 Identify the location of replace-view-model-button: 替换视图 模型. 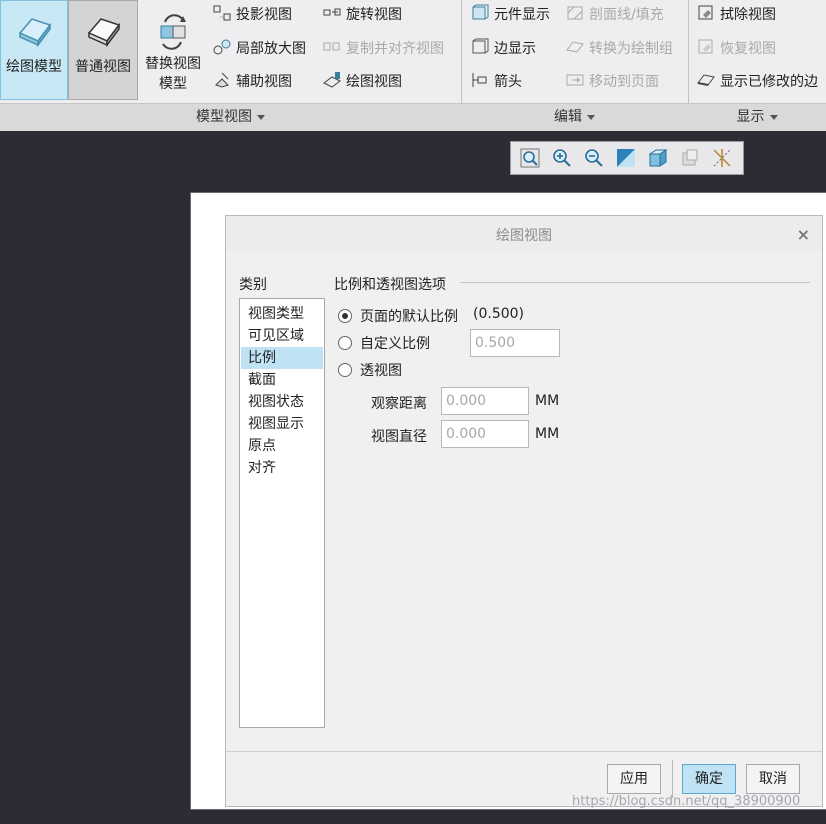
(173, 50).